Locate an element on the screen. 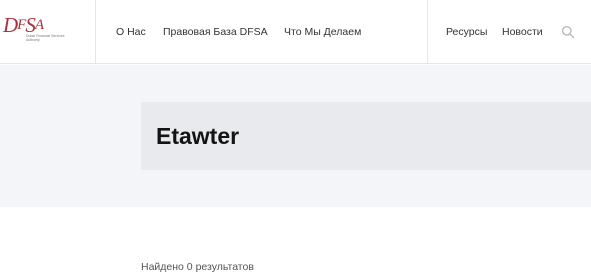 The width and height of the screenshot is (591, 277). logo-mark: DFSA is located at coordinates (23, 25).